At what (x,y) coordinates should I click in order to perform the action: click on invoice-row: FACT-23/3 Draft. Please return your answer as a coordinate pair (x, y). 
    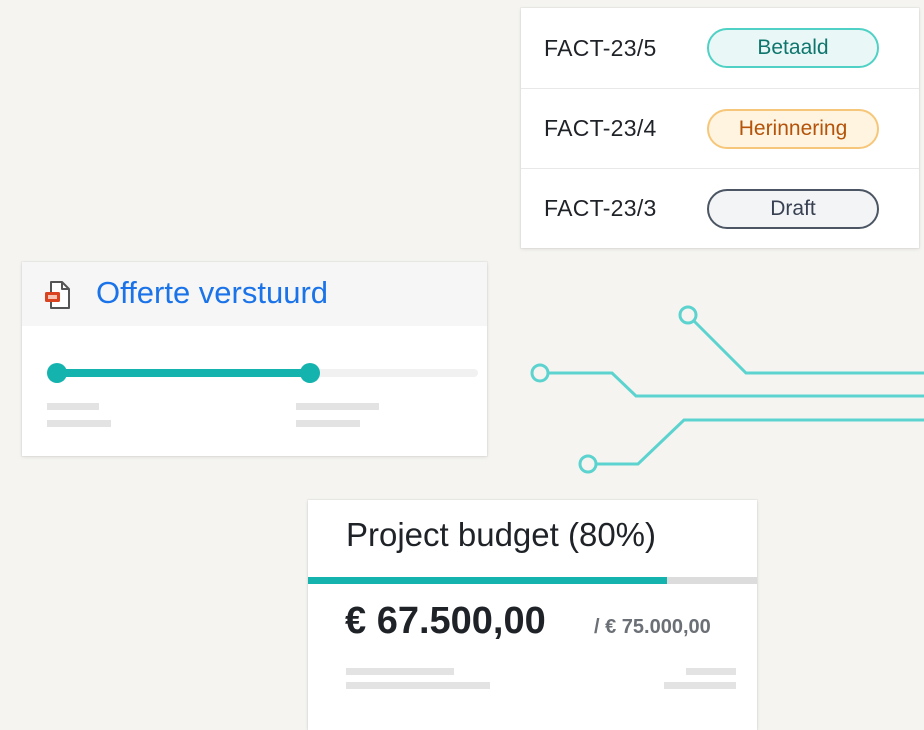
    Looking at the image, I should click on (720, 208).